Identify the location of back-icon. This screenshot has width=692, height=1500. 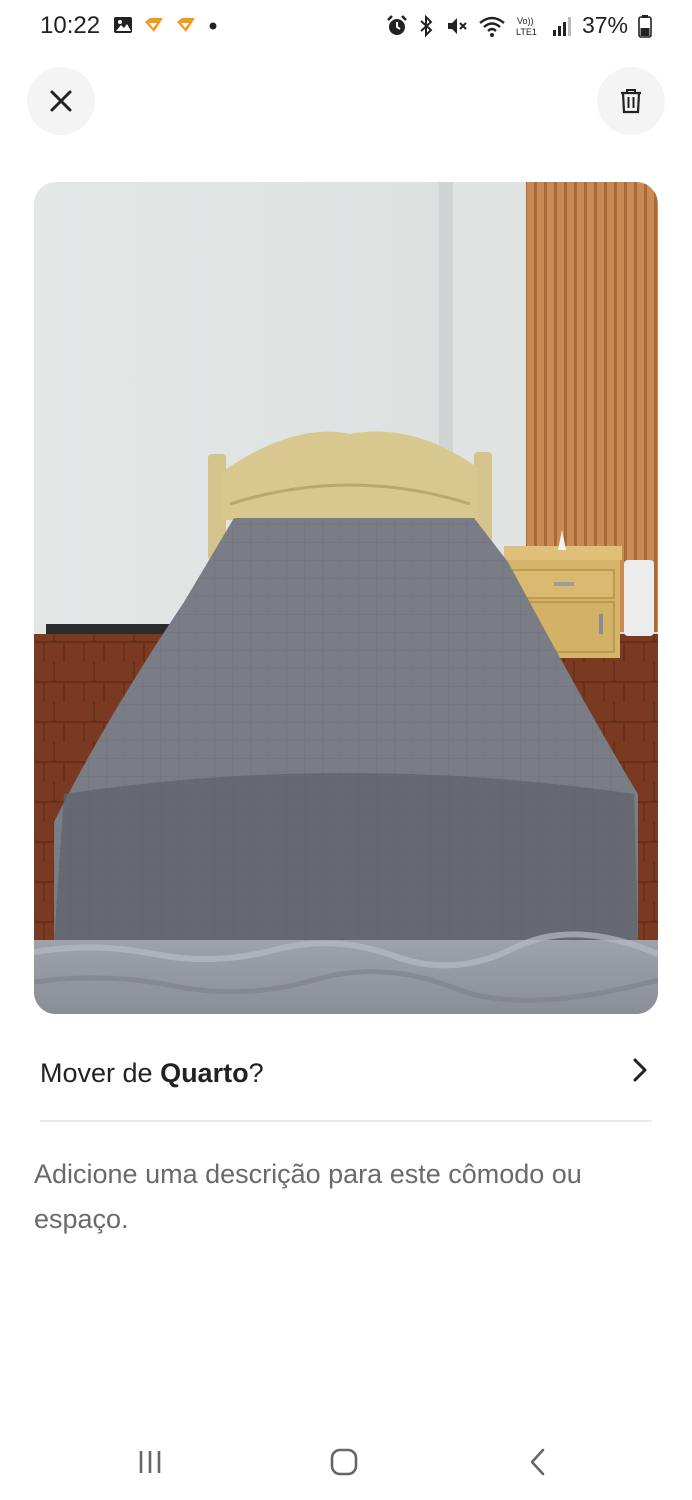
(537, 1462).